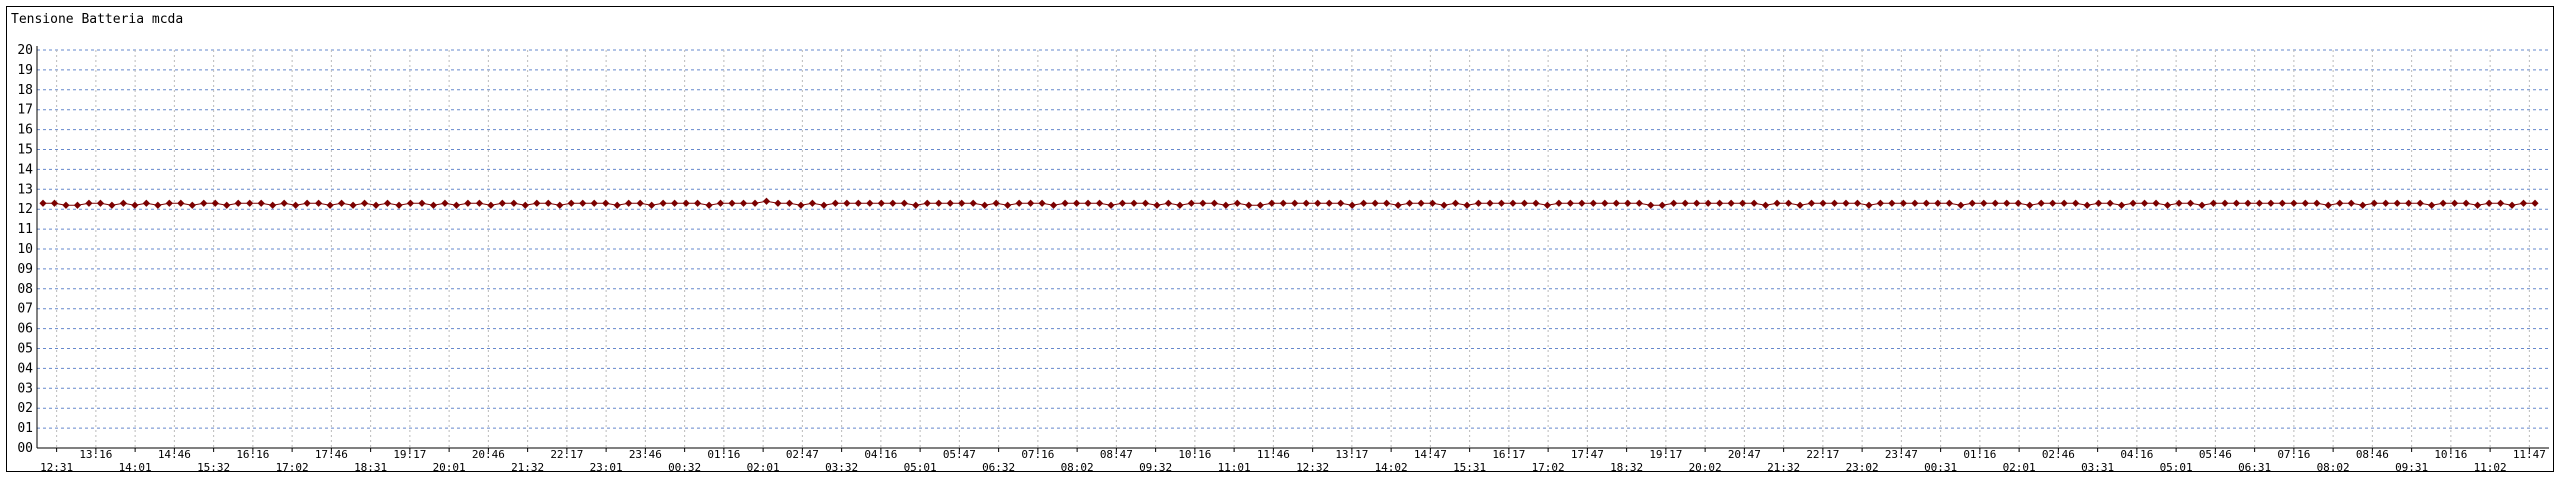 This screenshot has height=480, width=2560. What do you see at coordinates (25, 70) in the screenshot?
I see `y-tick-label: 19` at bounding box center [25, 70].